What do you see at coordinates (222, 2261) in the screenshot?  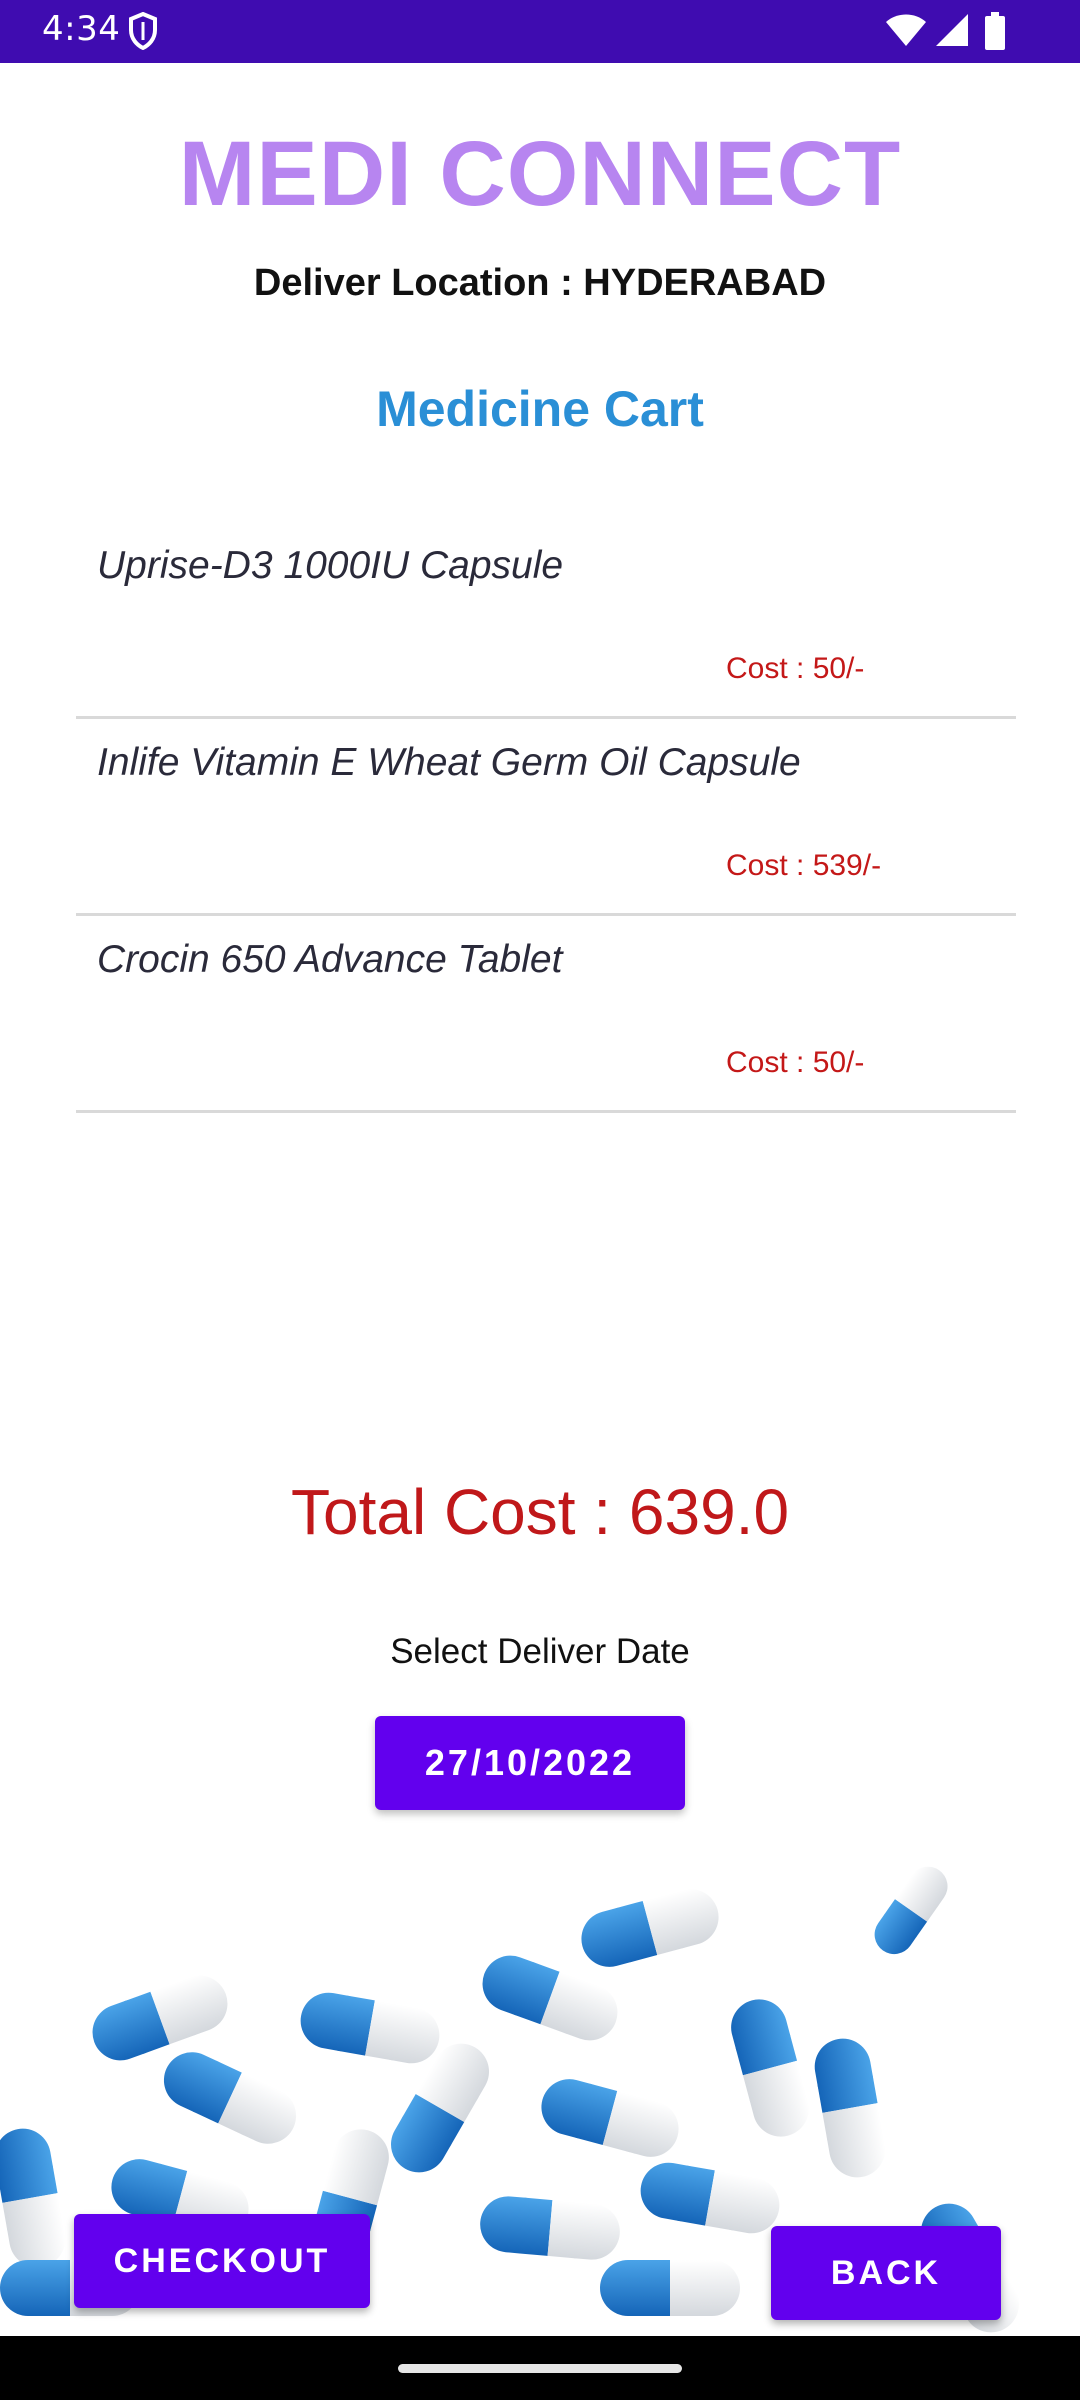 I see `checkout-button: CHECKOUT` at bounding box center [222, 2261].